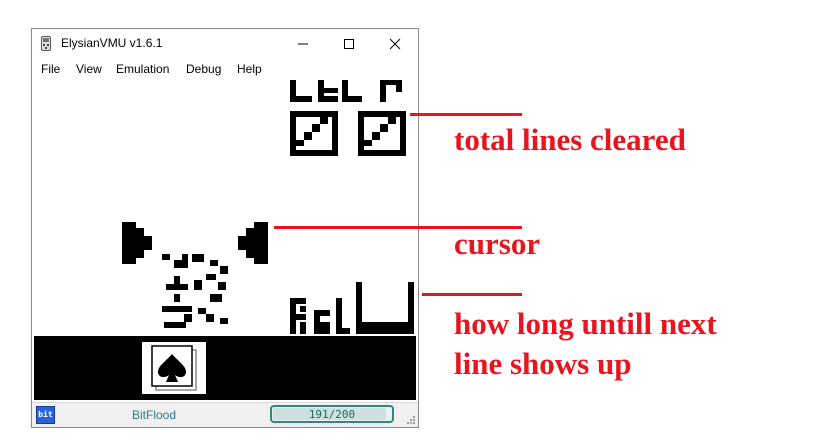 The width and height of the screenshot is (824, 448). I want to click on status-counter: 191/200, so click(332, 414).